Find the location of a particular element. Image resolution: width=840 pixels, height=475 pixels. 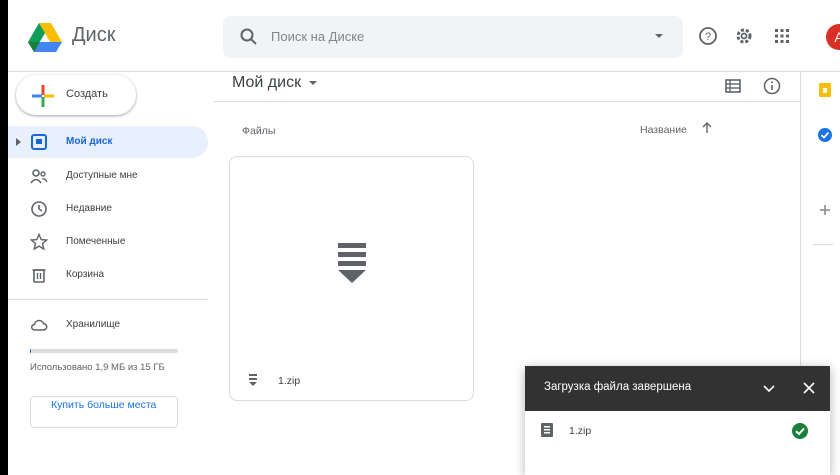

page-title: Мой диск is located at coordinates (267, 82).